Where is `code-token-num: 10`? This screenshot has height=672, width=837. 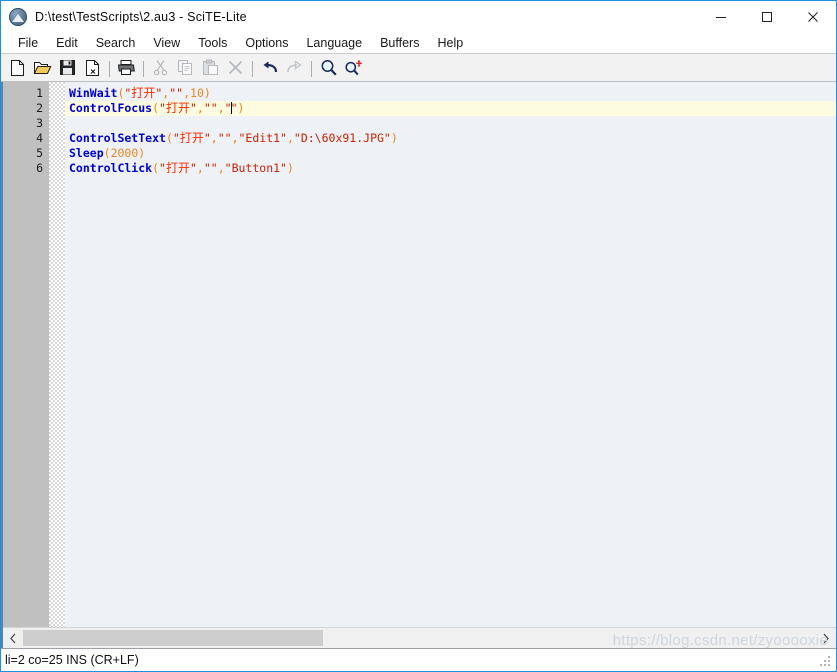
code-token-num: 10 is located at coordinates (197, 93).